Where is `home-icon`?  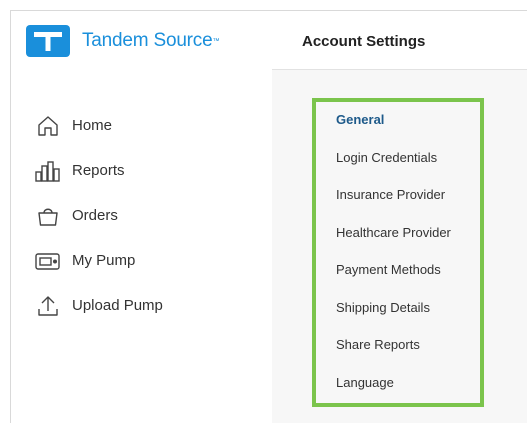 home-icon is located at coordinates (48, 126).